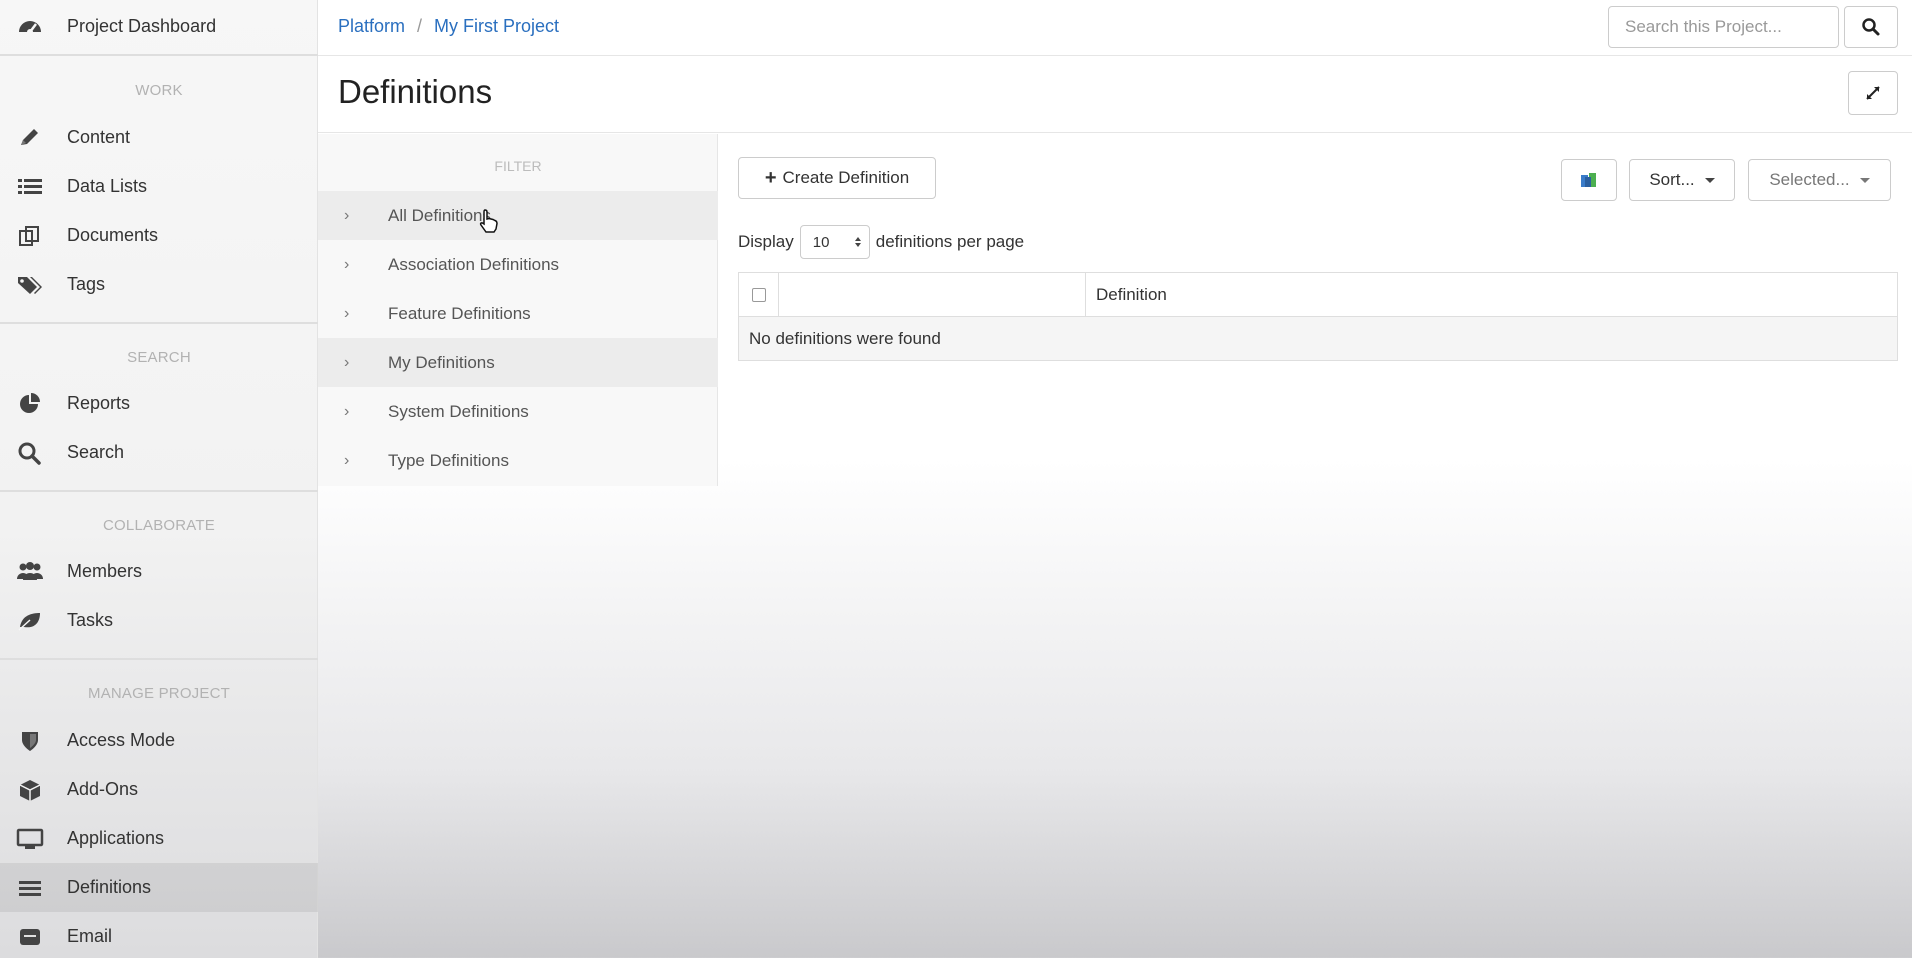 The image size is (1912, 958). Describe the element at coordinates (96, 452) in the screenshot. I see `sidebar-item-label: Search` at that location.